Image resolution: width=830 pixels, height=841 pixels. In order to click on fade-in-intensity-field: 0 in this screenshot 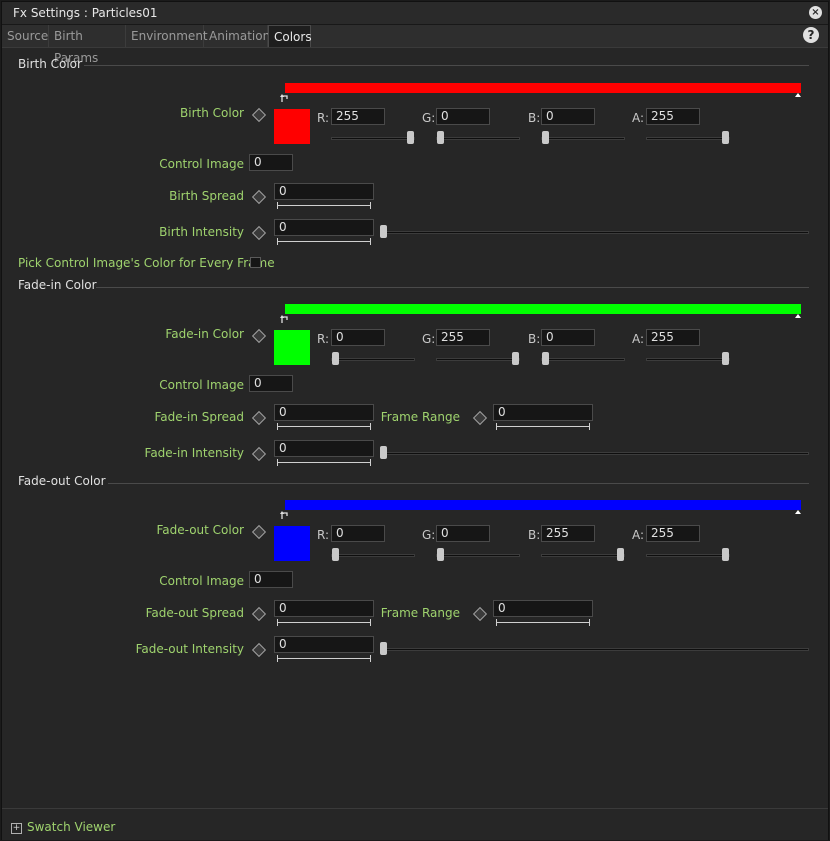, I will do `click(324, 448)`.